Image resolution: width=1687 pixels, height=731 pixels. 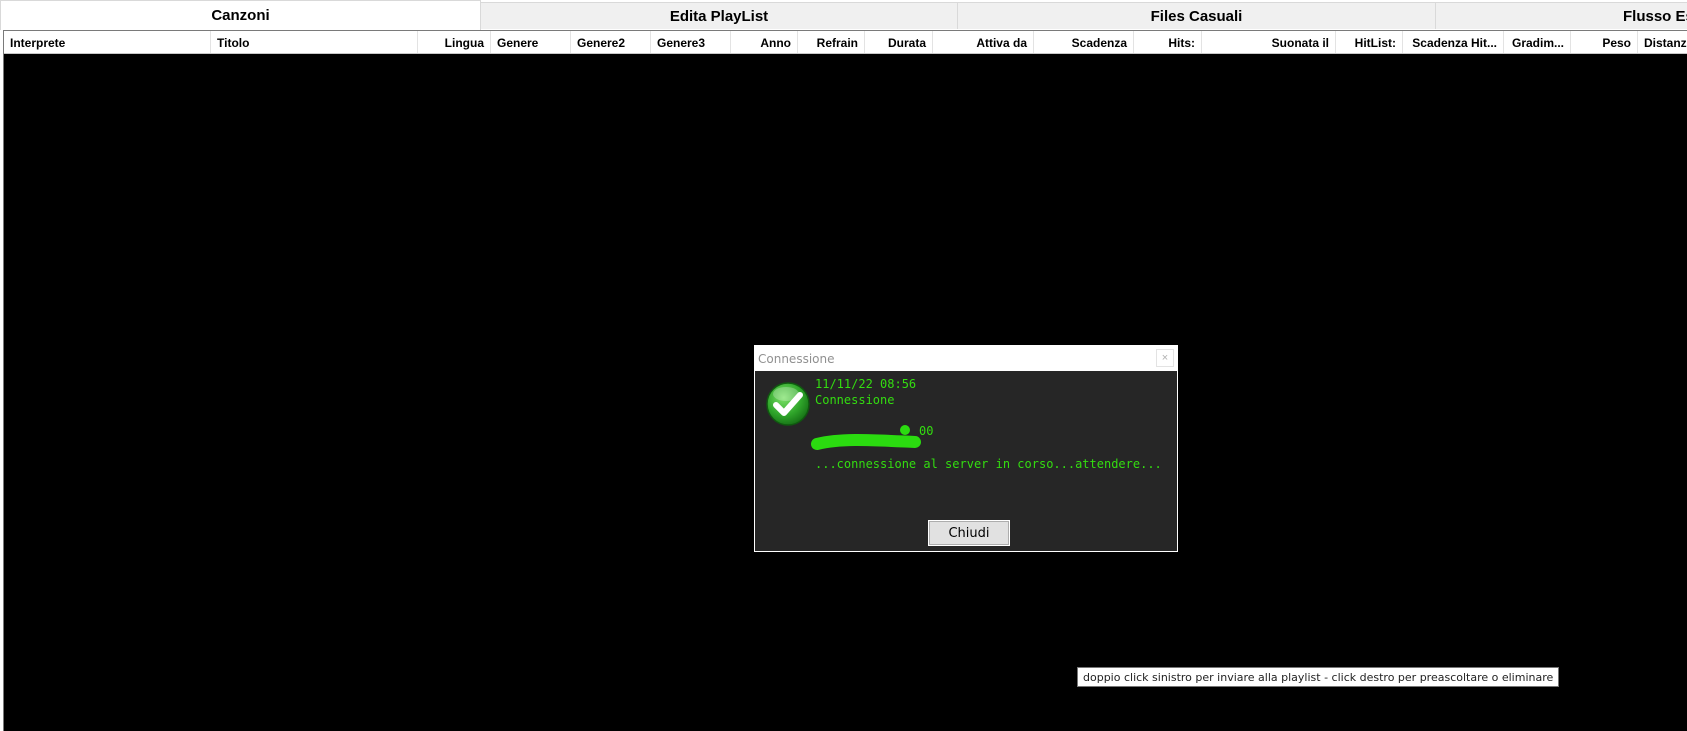 What do you see at coordinates (983, 42) in the screenshot?
I see `column-header-attiva-da: Attiva da` at bounding box center [983, 42].